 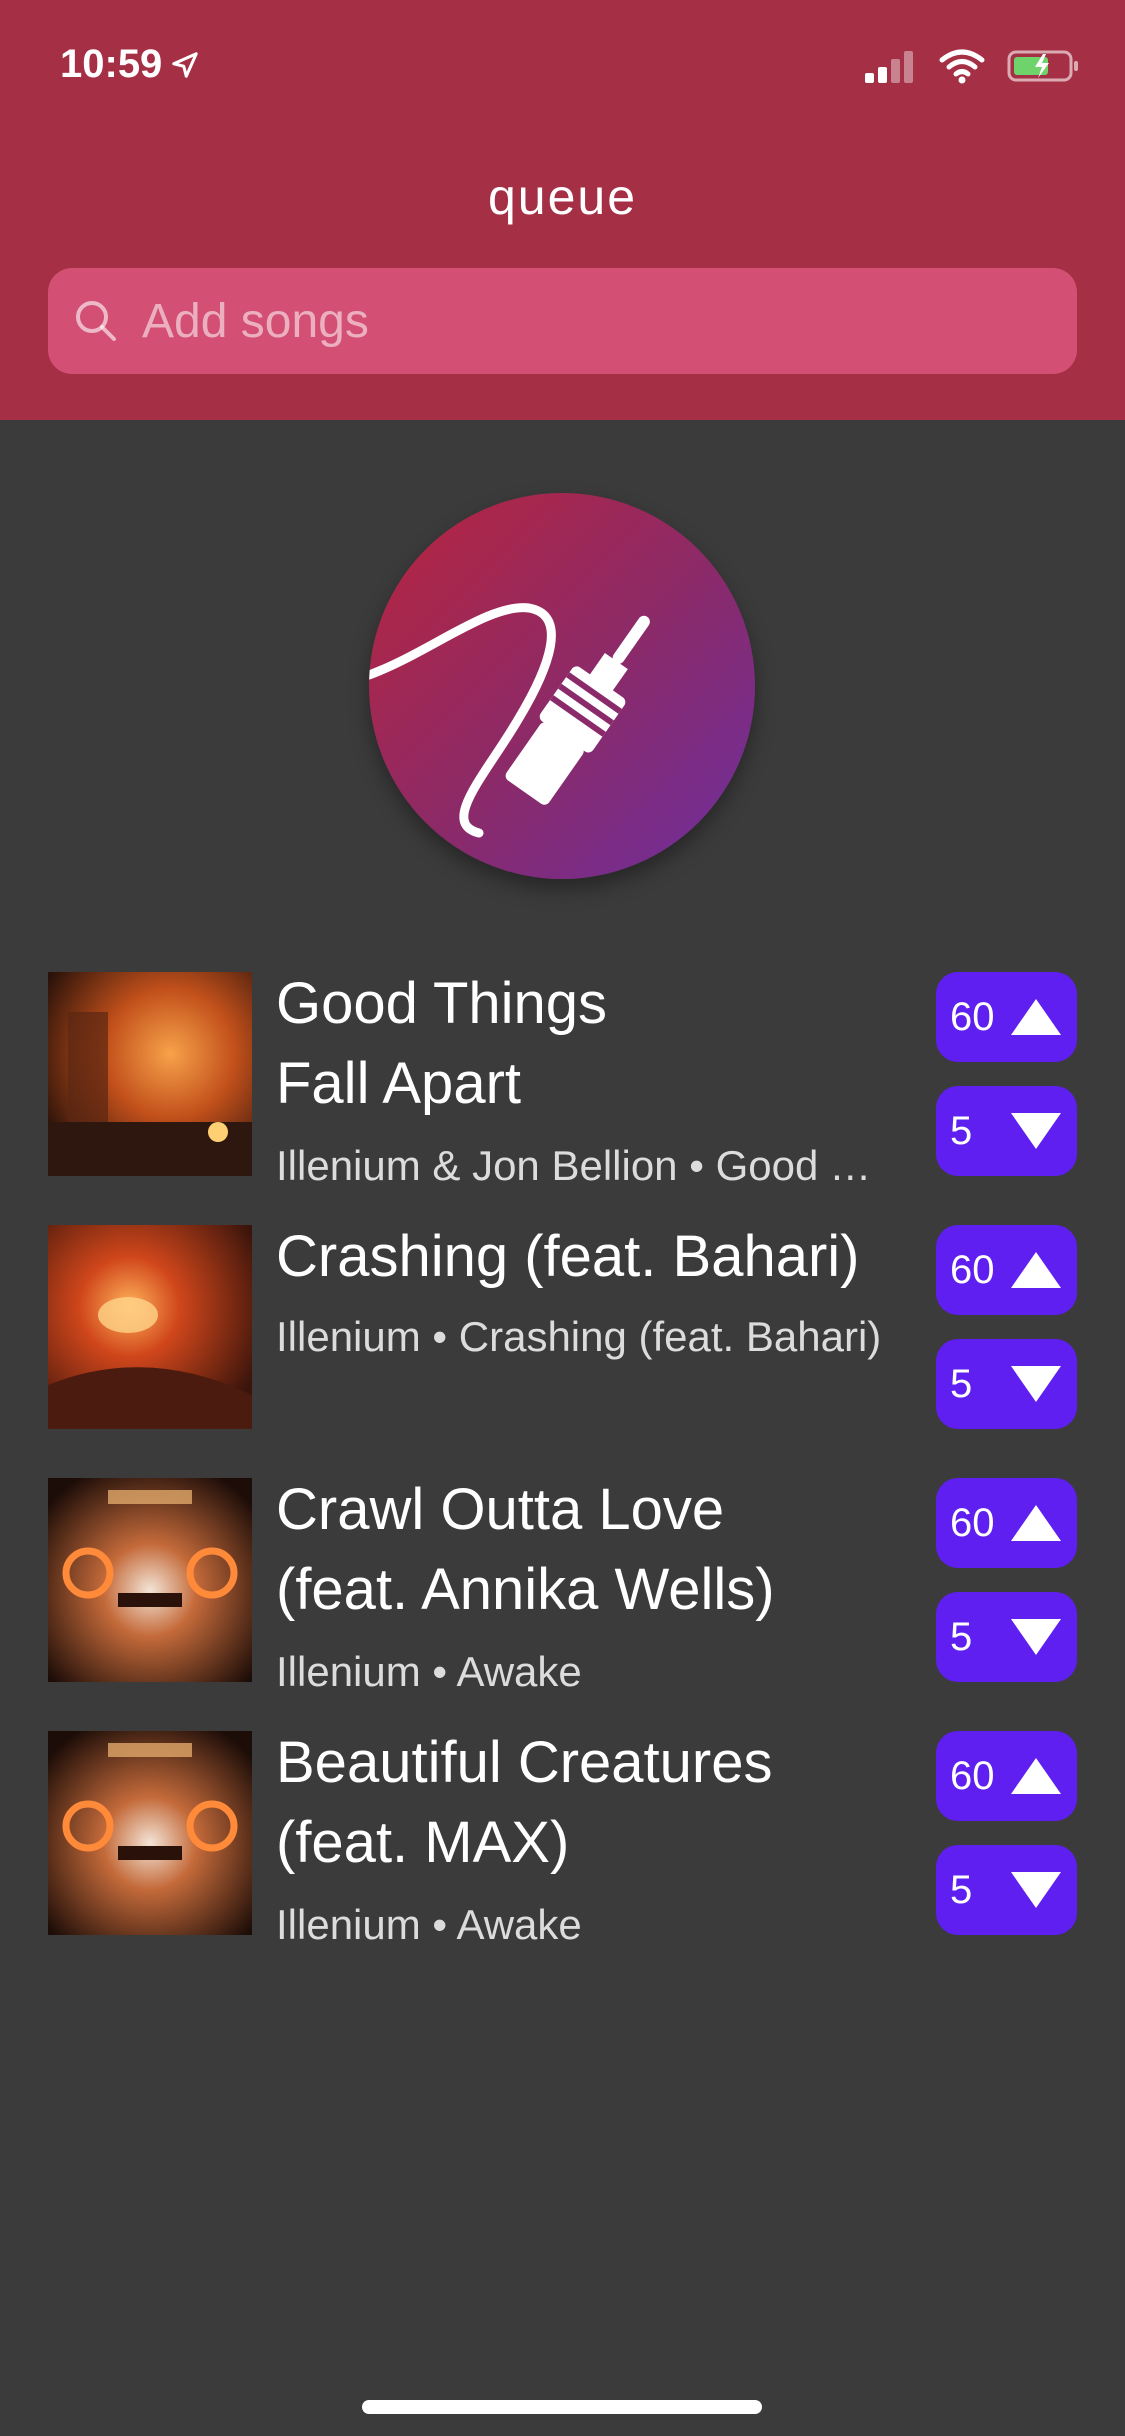 What do you see at coordinates (423, 1842) in the screenshot?
I see `song-title-line2: (feat. MAX)` at bounding box center [423, 1842].